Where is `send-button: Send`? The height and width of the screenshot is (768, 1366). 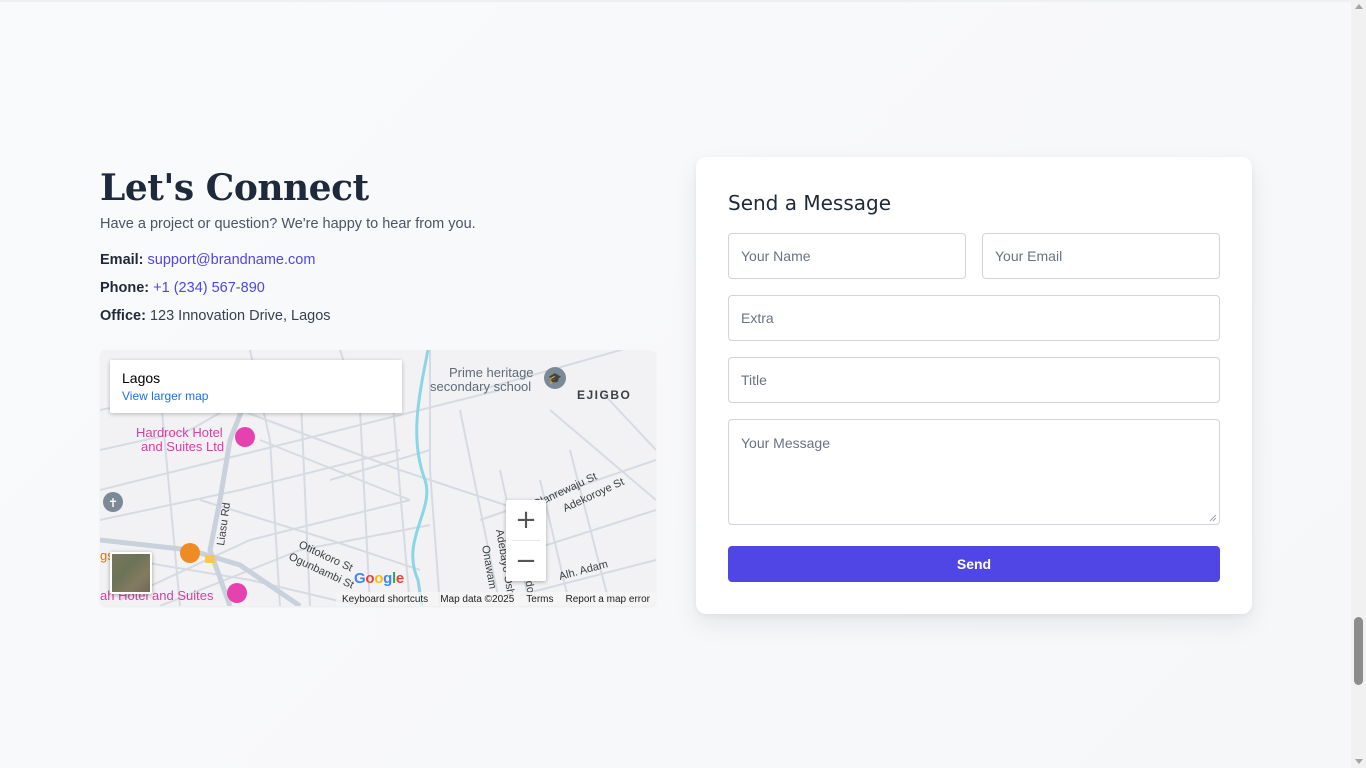 send-button: Send is located at coordinates (974, 564).